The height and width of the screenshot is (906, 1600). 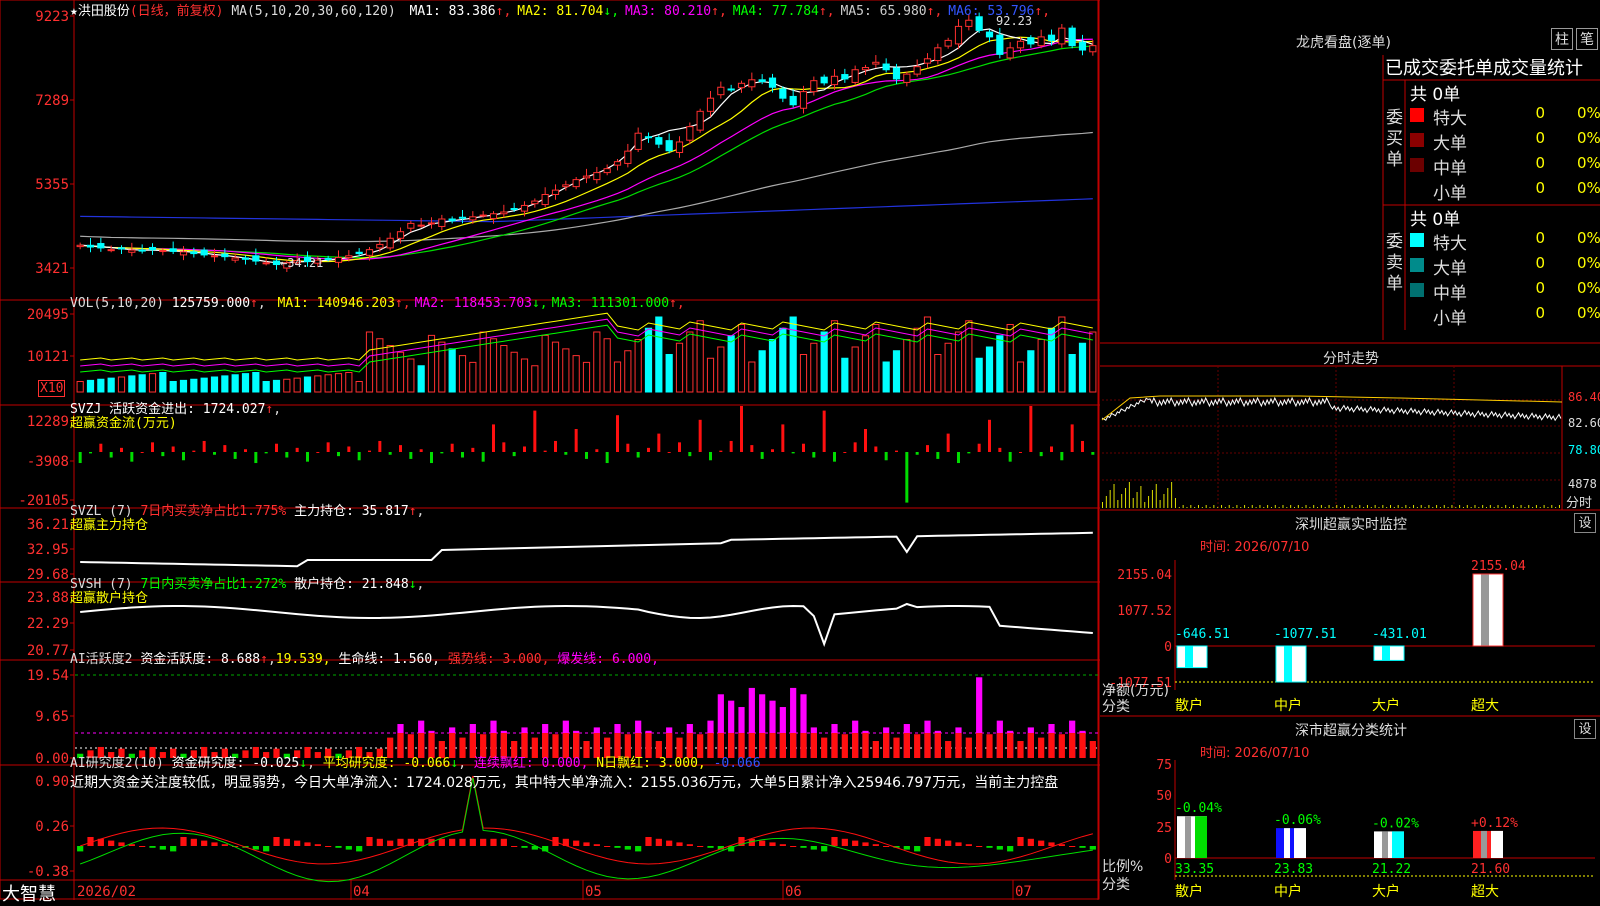 I want to click on row-count: 0, so click(x=1540, y=113).